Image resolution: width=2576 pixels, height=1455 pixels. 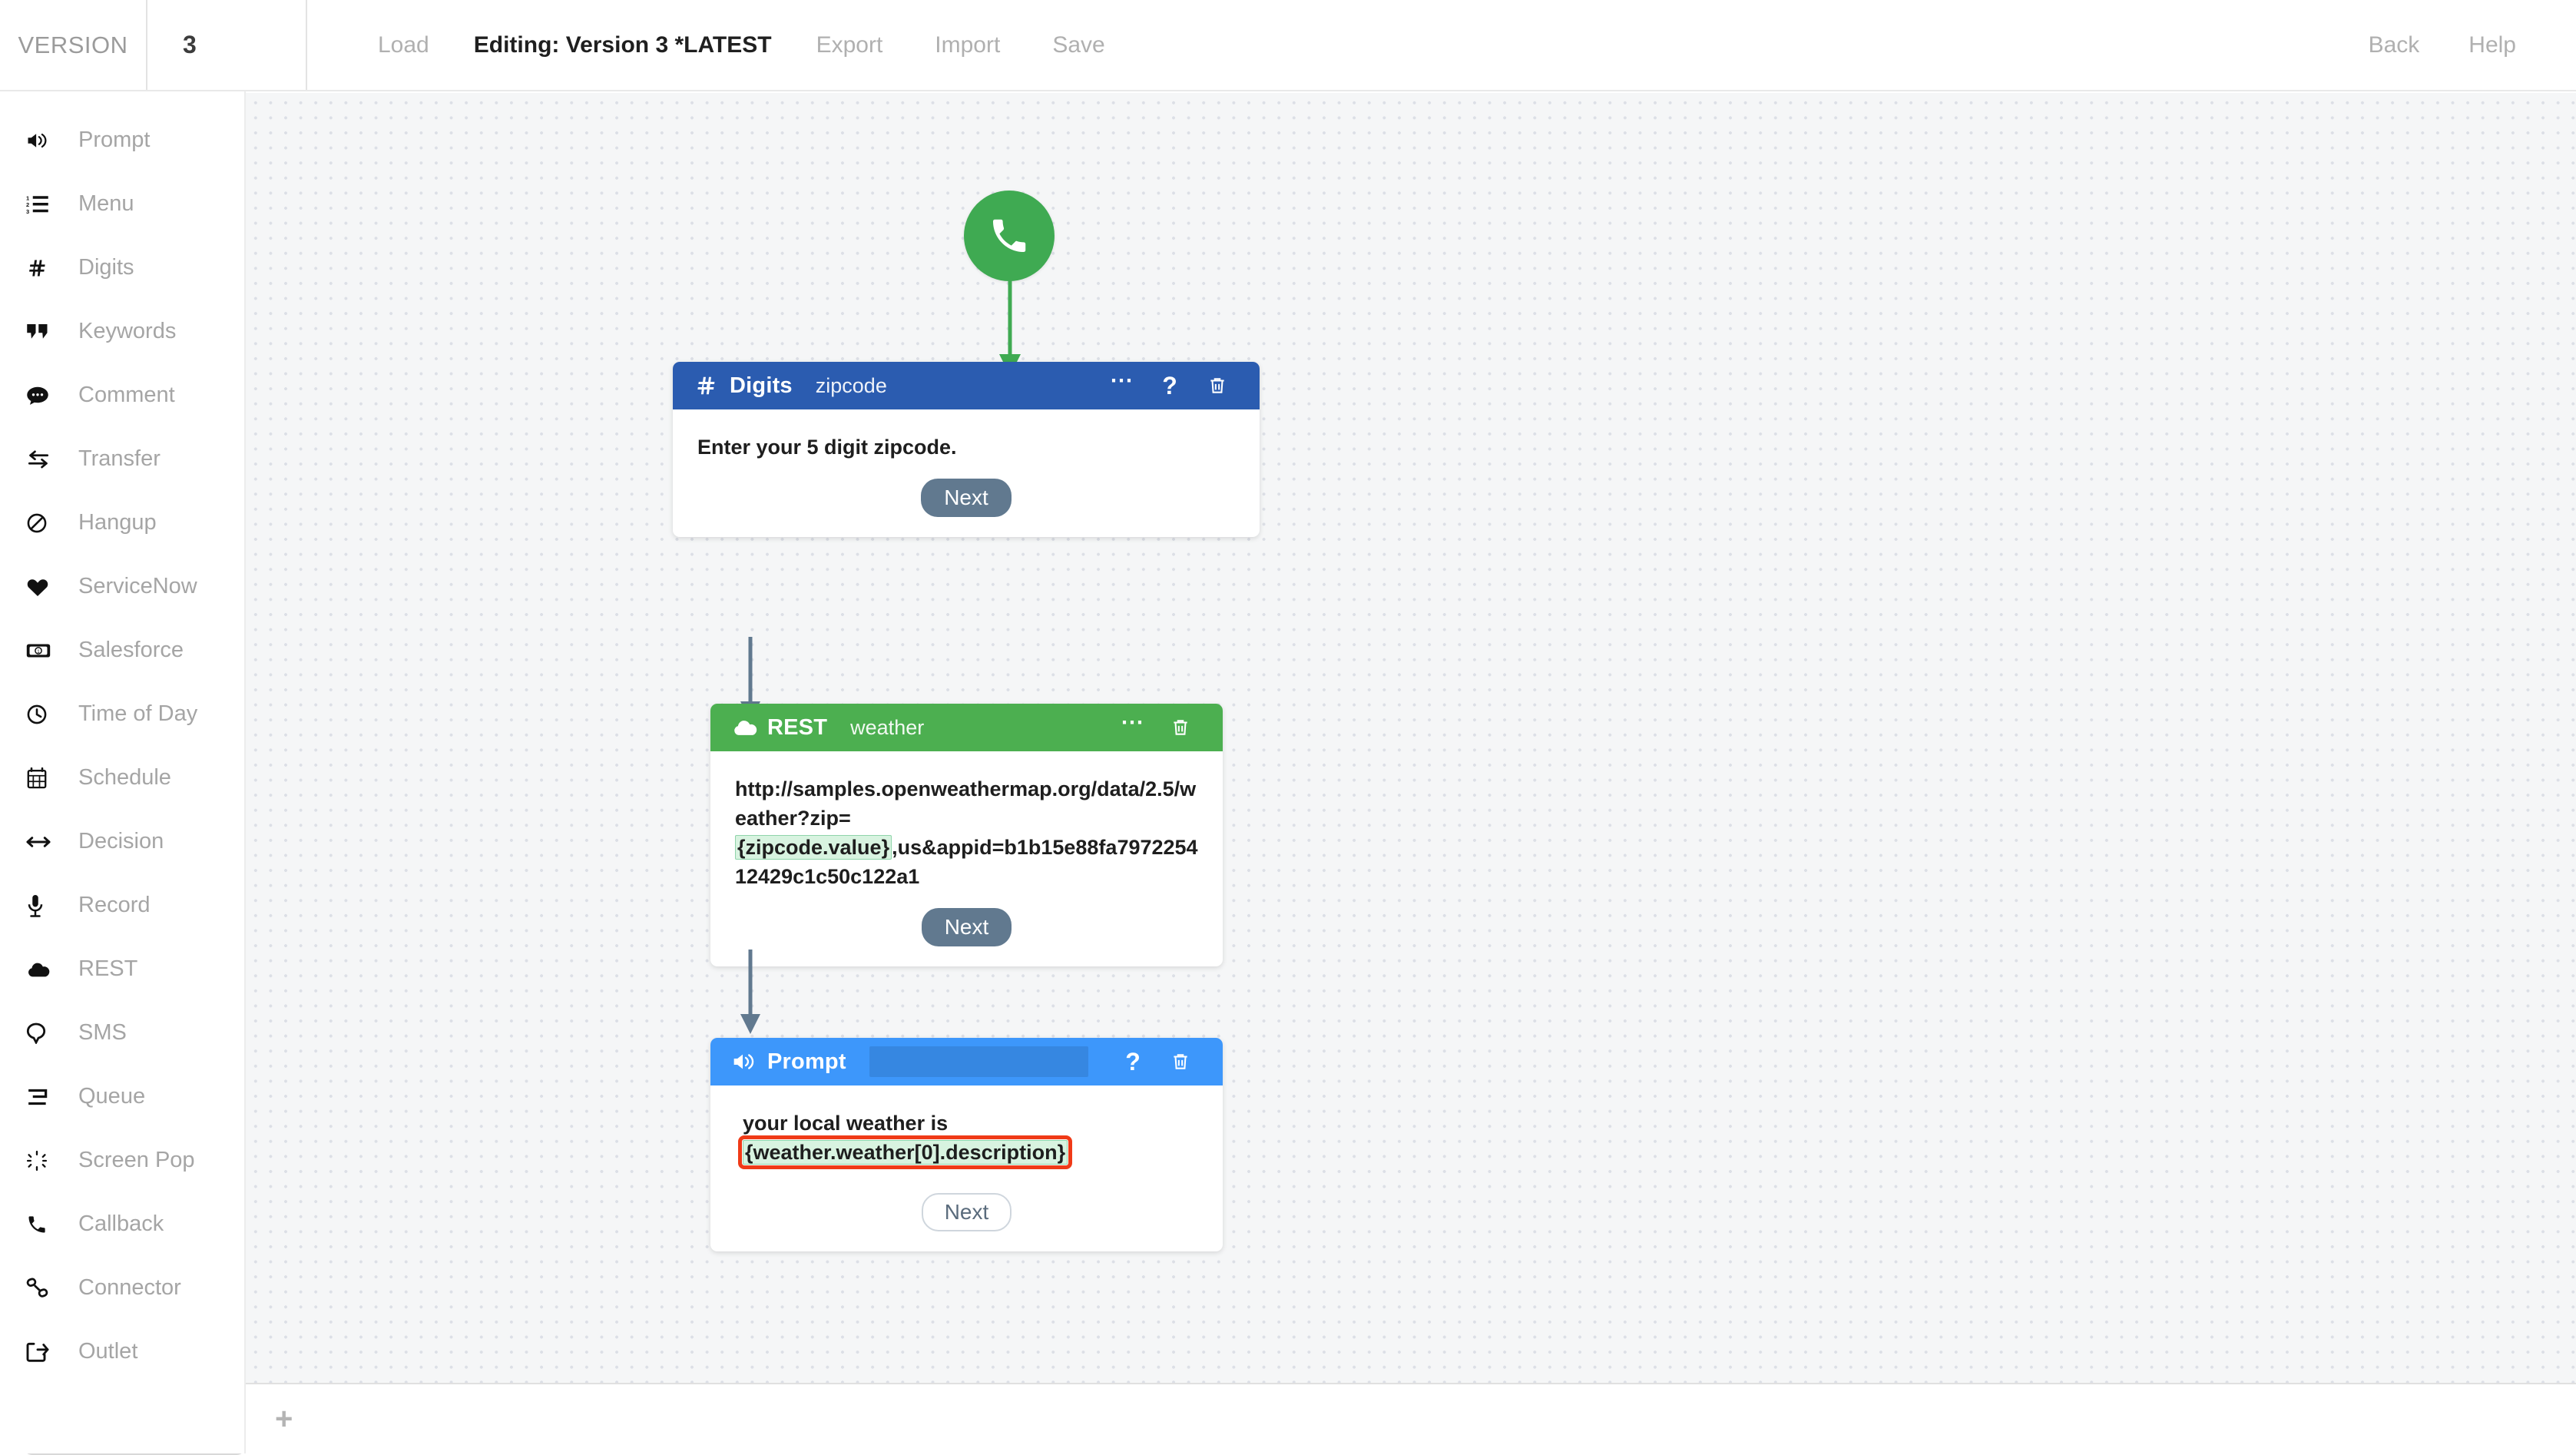 I want to click on sidebar-item-hangup: Hangup, so click(x=122, y=523).